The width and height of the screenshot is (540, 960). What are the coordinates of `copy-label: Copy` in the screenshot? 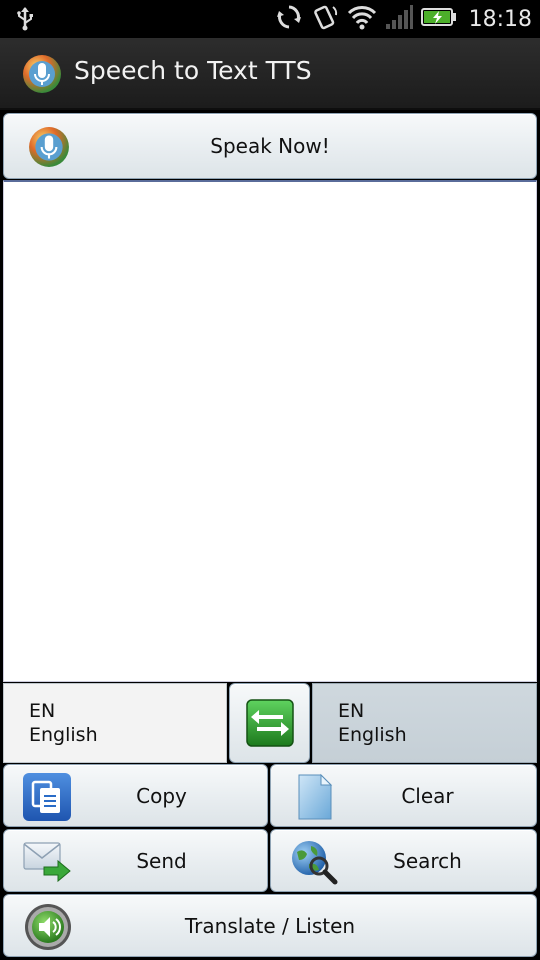 It's located at (161, 795).